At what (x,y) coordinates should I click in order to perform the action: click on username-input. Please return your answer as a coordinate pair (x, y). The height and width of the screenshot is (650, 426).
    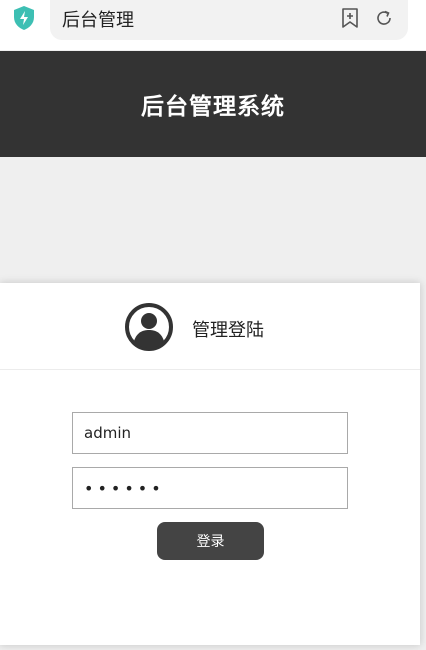
    Looking at the image, I should click on (210, 433).